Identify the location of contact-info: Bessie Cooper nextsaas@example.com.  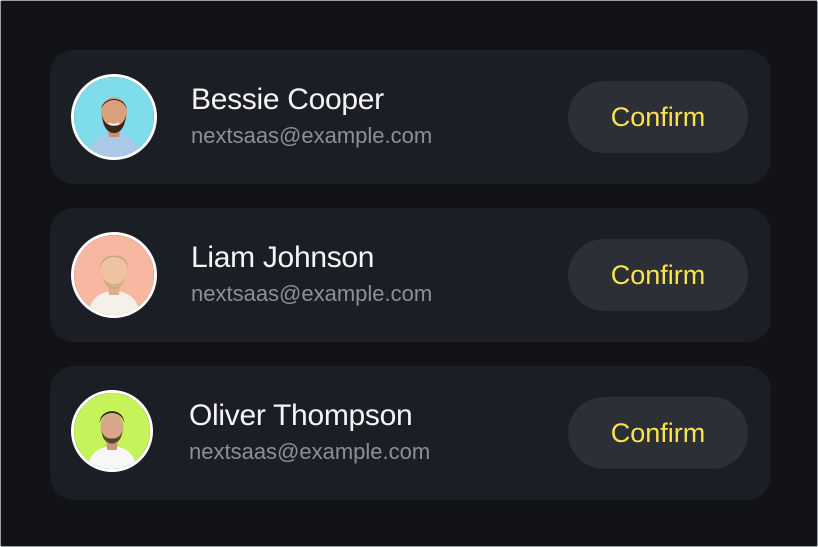
(311, 116).